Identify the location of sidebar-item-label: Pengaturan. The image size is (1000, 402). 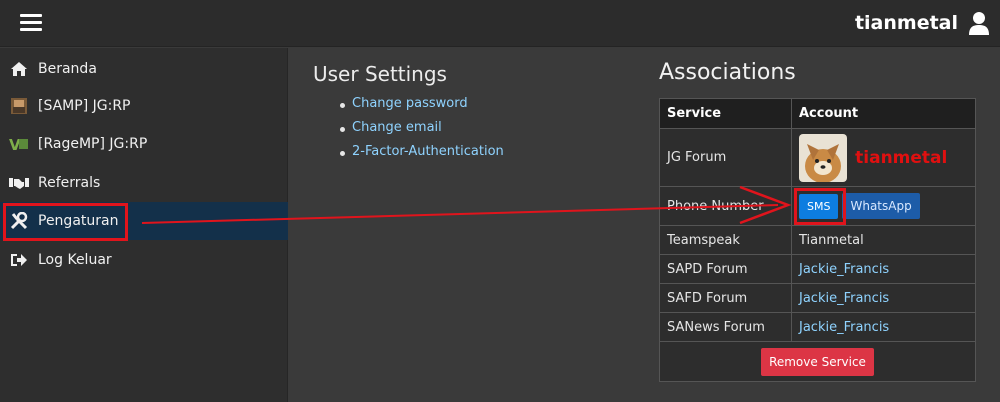
(78, 221).